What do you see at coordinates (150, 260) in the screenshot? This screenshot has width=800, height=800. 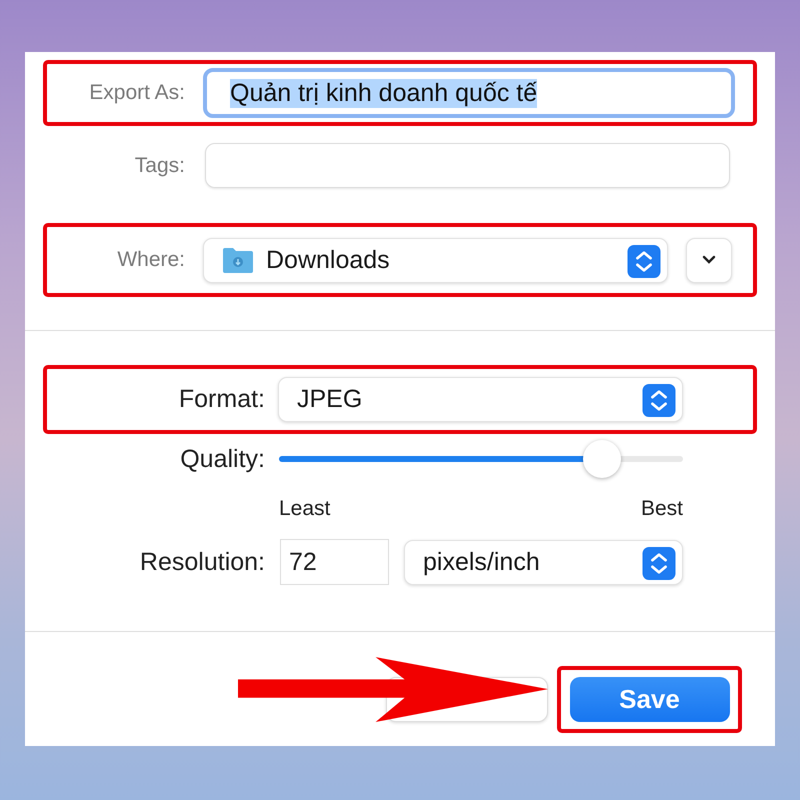 I see `where-label: Where:` at bounding box center [150, 260].